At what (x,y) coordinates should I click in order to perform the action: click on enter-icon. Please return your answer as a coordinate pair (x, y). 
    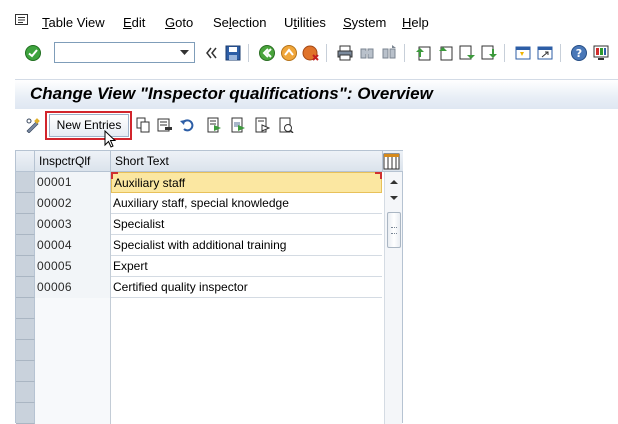
    Looking at the image, I should click on (33, 53).